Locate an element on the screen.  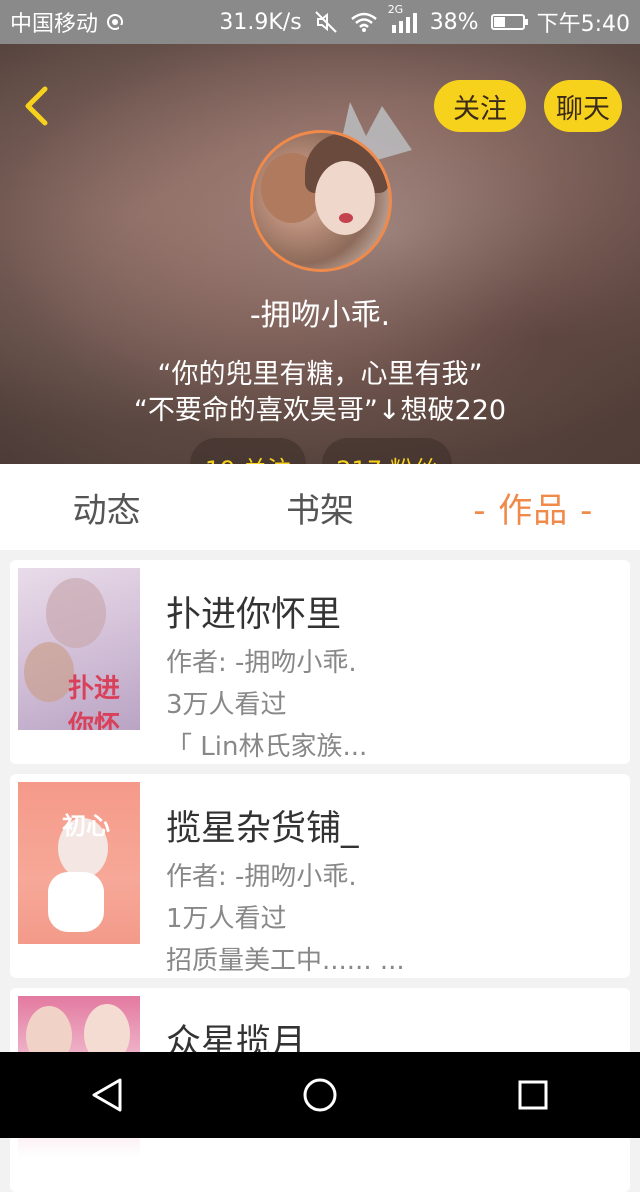
nav-home-button is located at coordinates (320, 1095).